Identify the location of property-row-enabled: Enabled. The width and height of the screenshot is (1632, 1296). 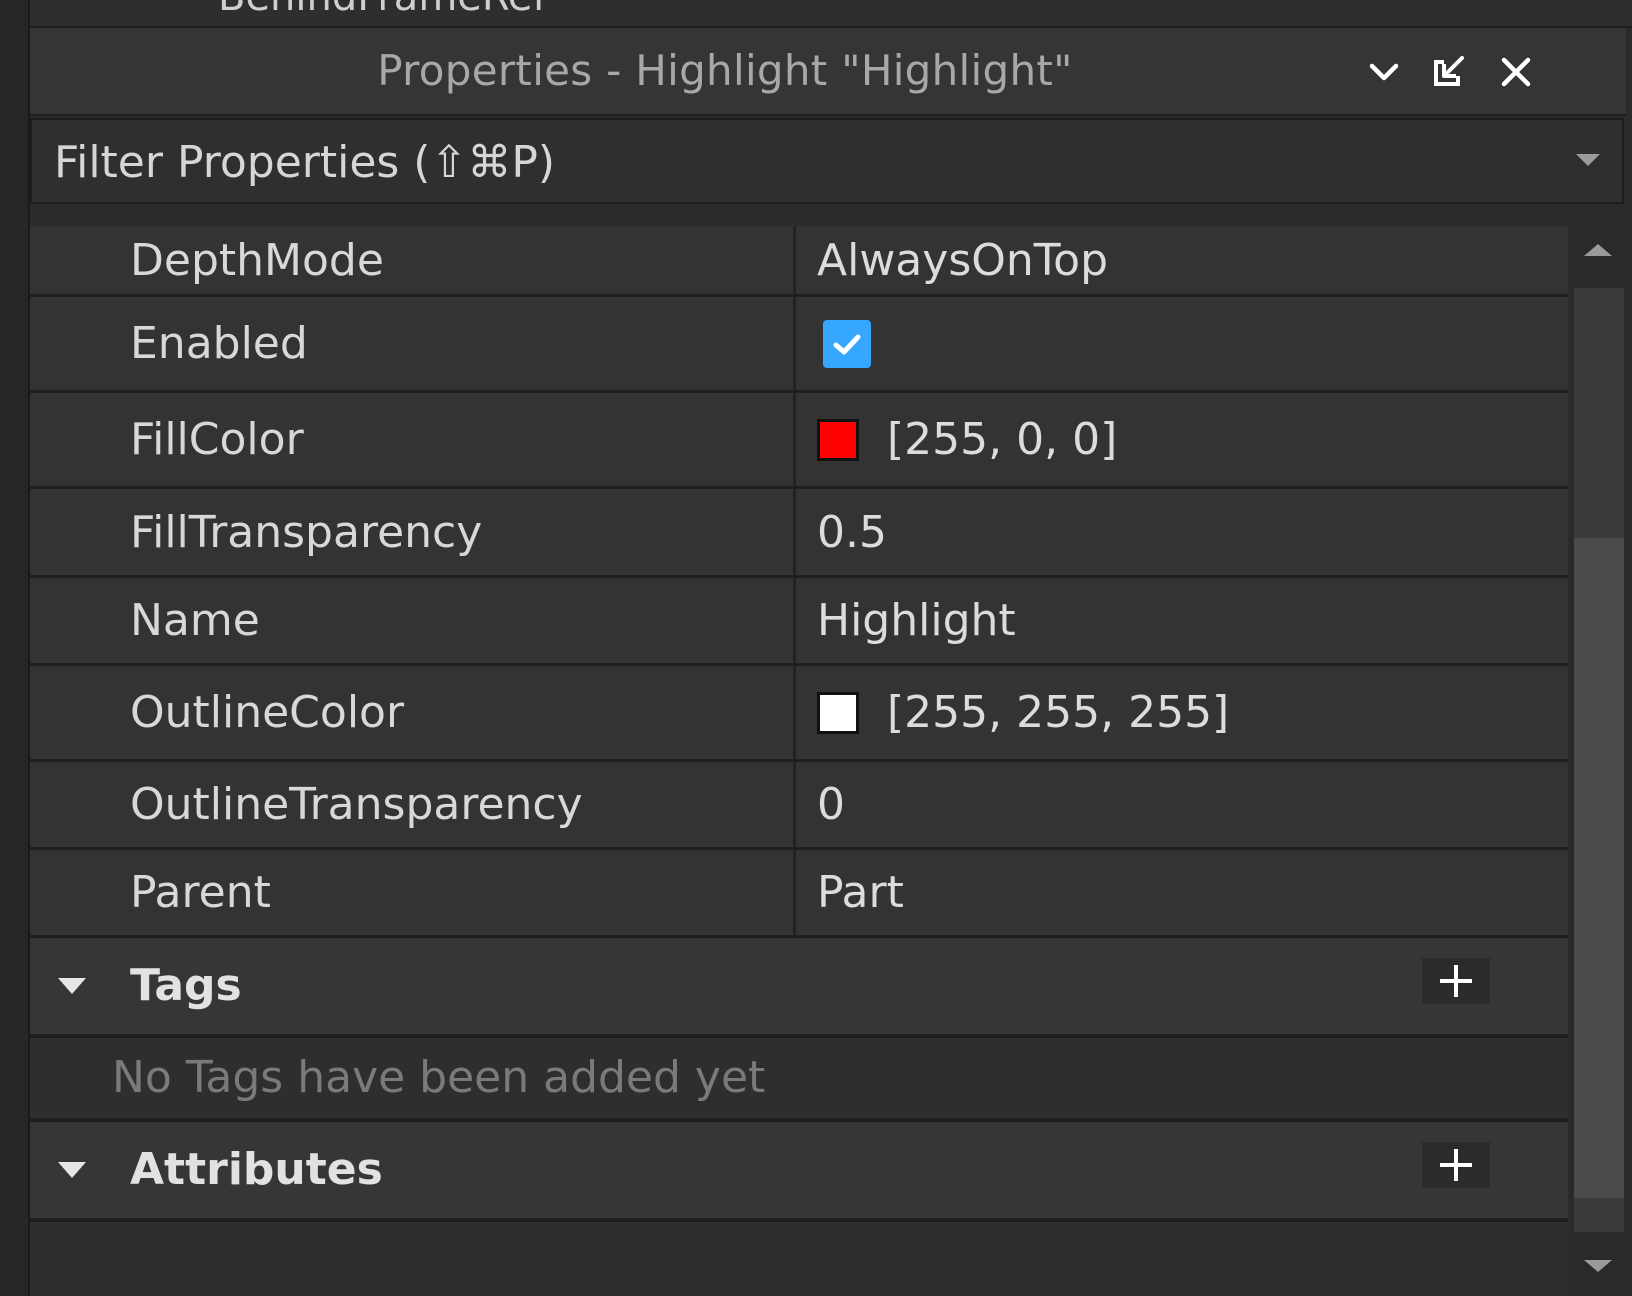
(799, 343).